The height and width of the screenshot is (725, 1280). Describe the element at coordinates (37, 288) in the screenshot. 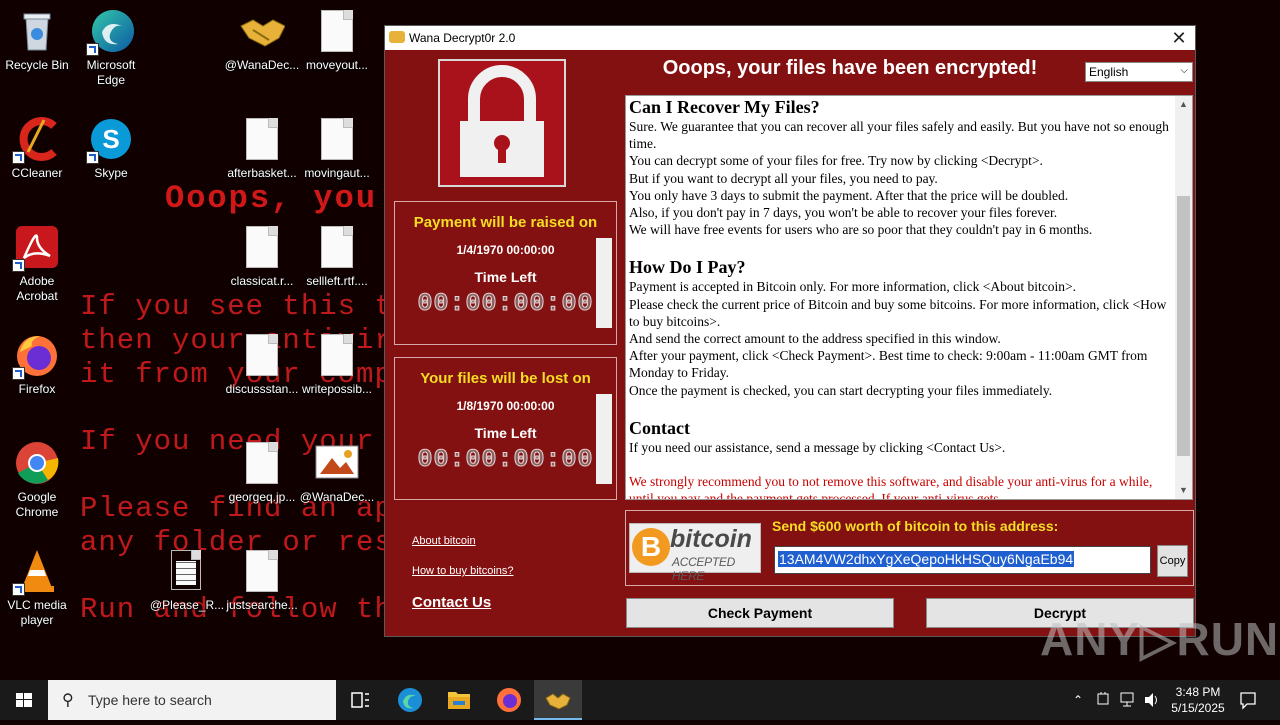

I see `desktop-icon-label: Adobe Acrobat` at that location.